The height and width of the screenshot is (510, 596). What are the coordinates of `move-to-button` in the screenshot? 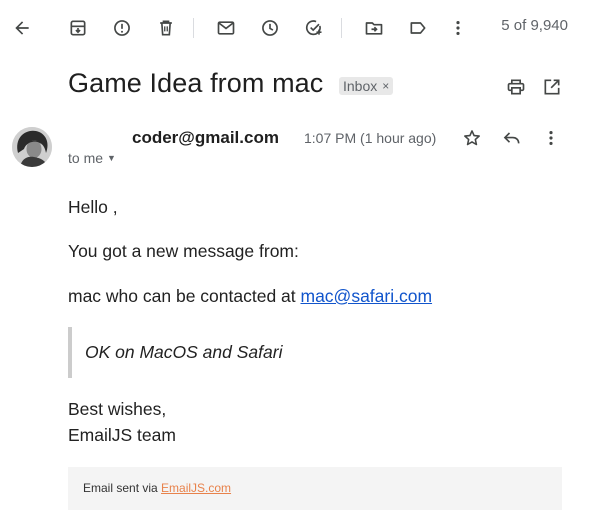 It's located at (374, 28).